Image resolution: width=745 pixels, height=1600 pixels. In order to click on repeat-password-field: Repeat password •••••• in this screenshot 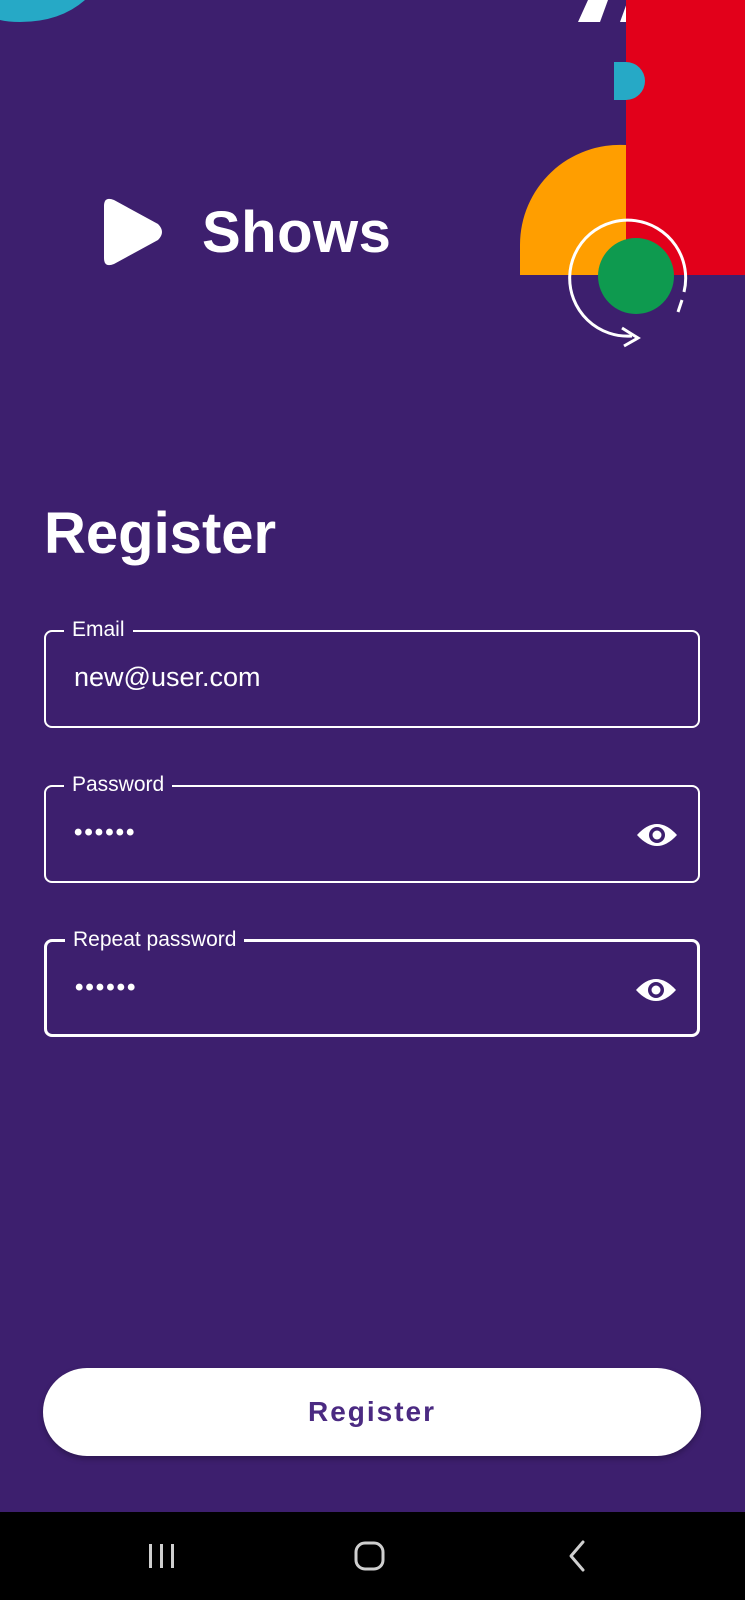, I will do `click(372, 982)`.